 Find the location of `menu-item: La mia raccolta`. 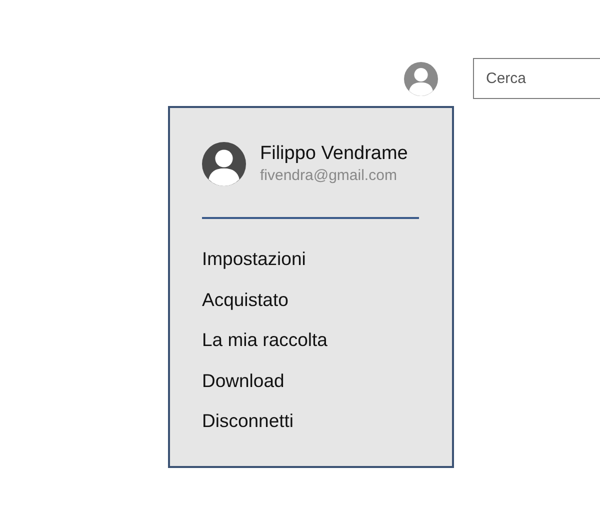

menu-item: La mia raccolta is located at coordinates (265, 340).